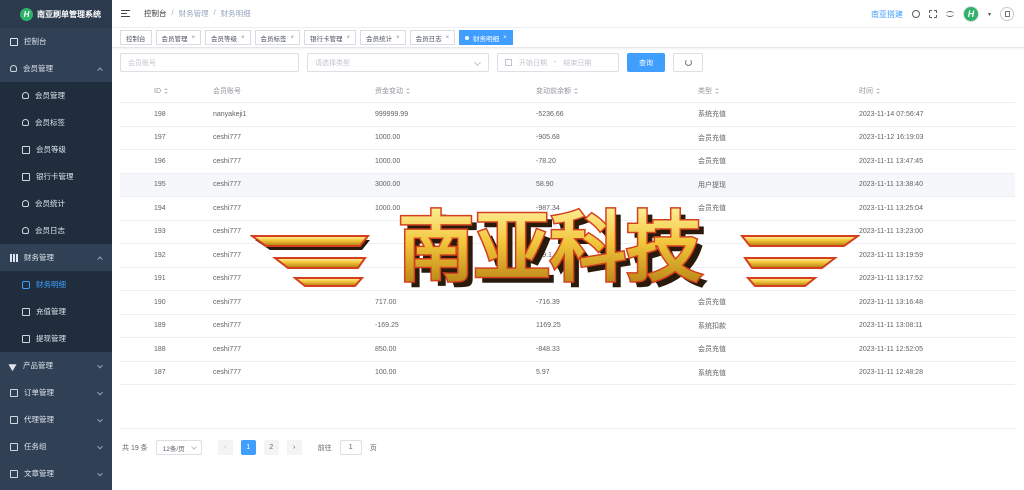 This screenshot has height=490, width=1024. I want to click on sidebar-item: 会员日志, so click(56, 230).